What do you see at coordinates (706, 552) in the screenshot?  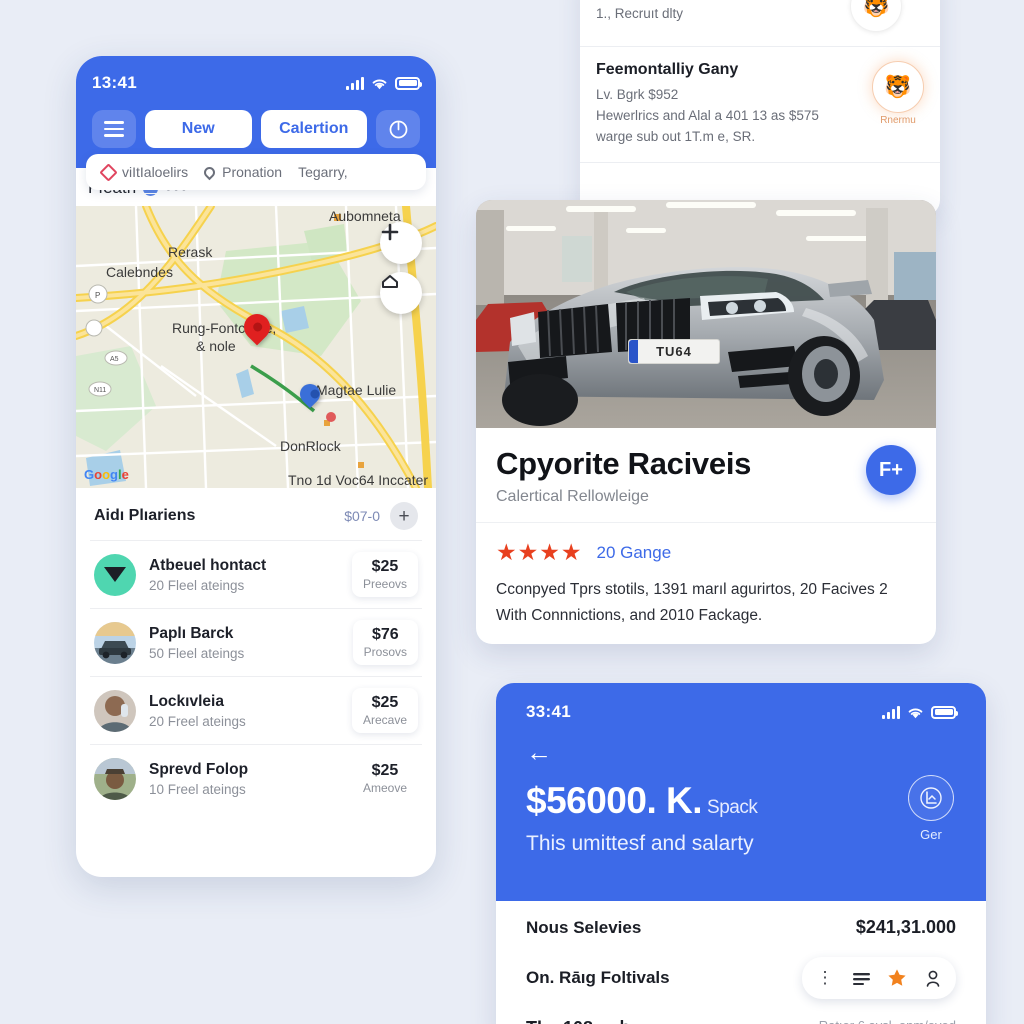 I see `rating-row: ★★★★ 20 Gange` at bounding box center [706, 552].